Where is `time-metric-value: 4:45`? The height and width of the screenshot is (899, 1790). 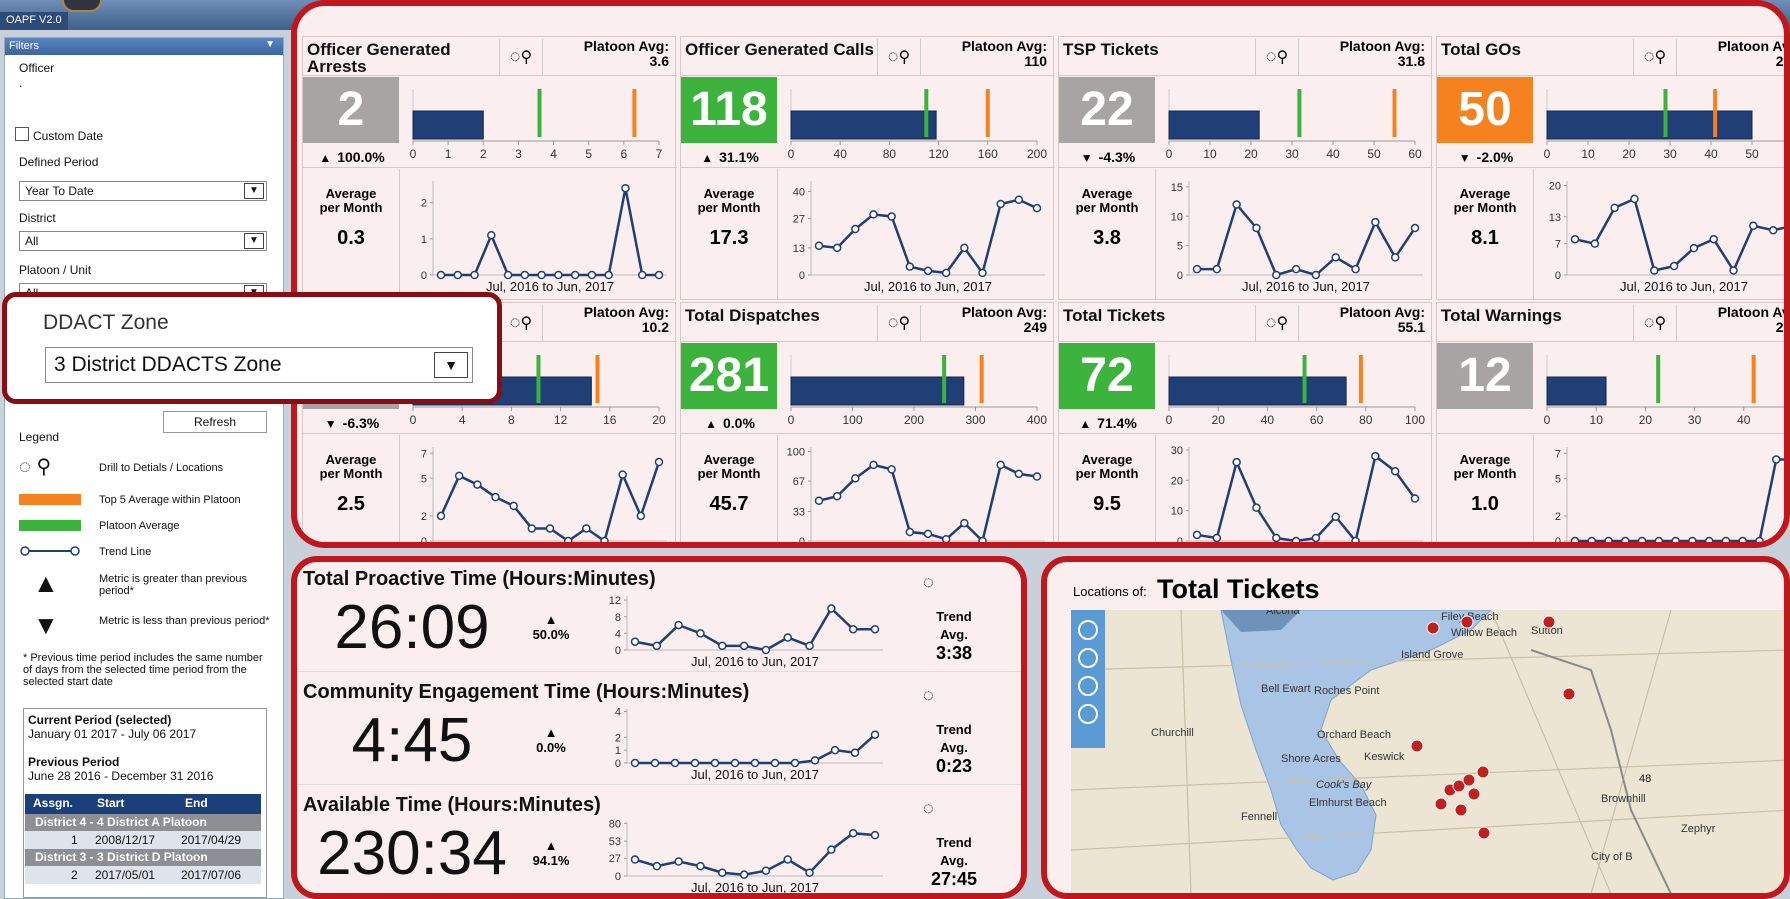 time-metric-value: 4:45 is located at coordinates (412, 740).